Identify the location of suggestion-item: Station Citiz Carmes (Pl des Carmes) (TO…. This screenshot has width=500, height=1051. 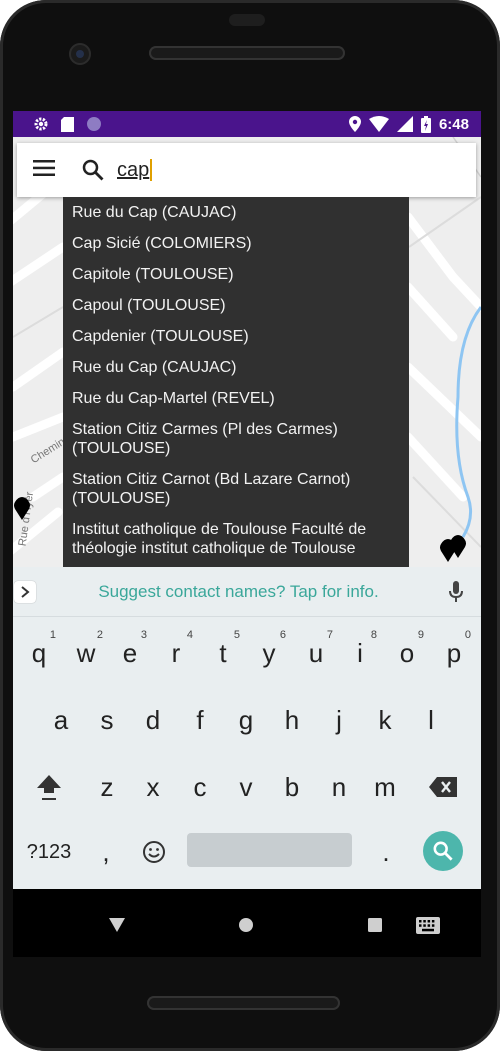
(236, 439).